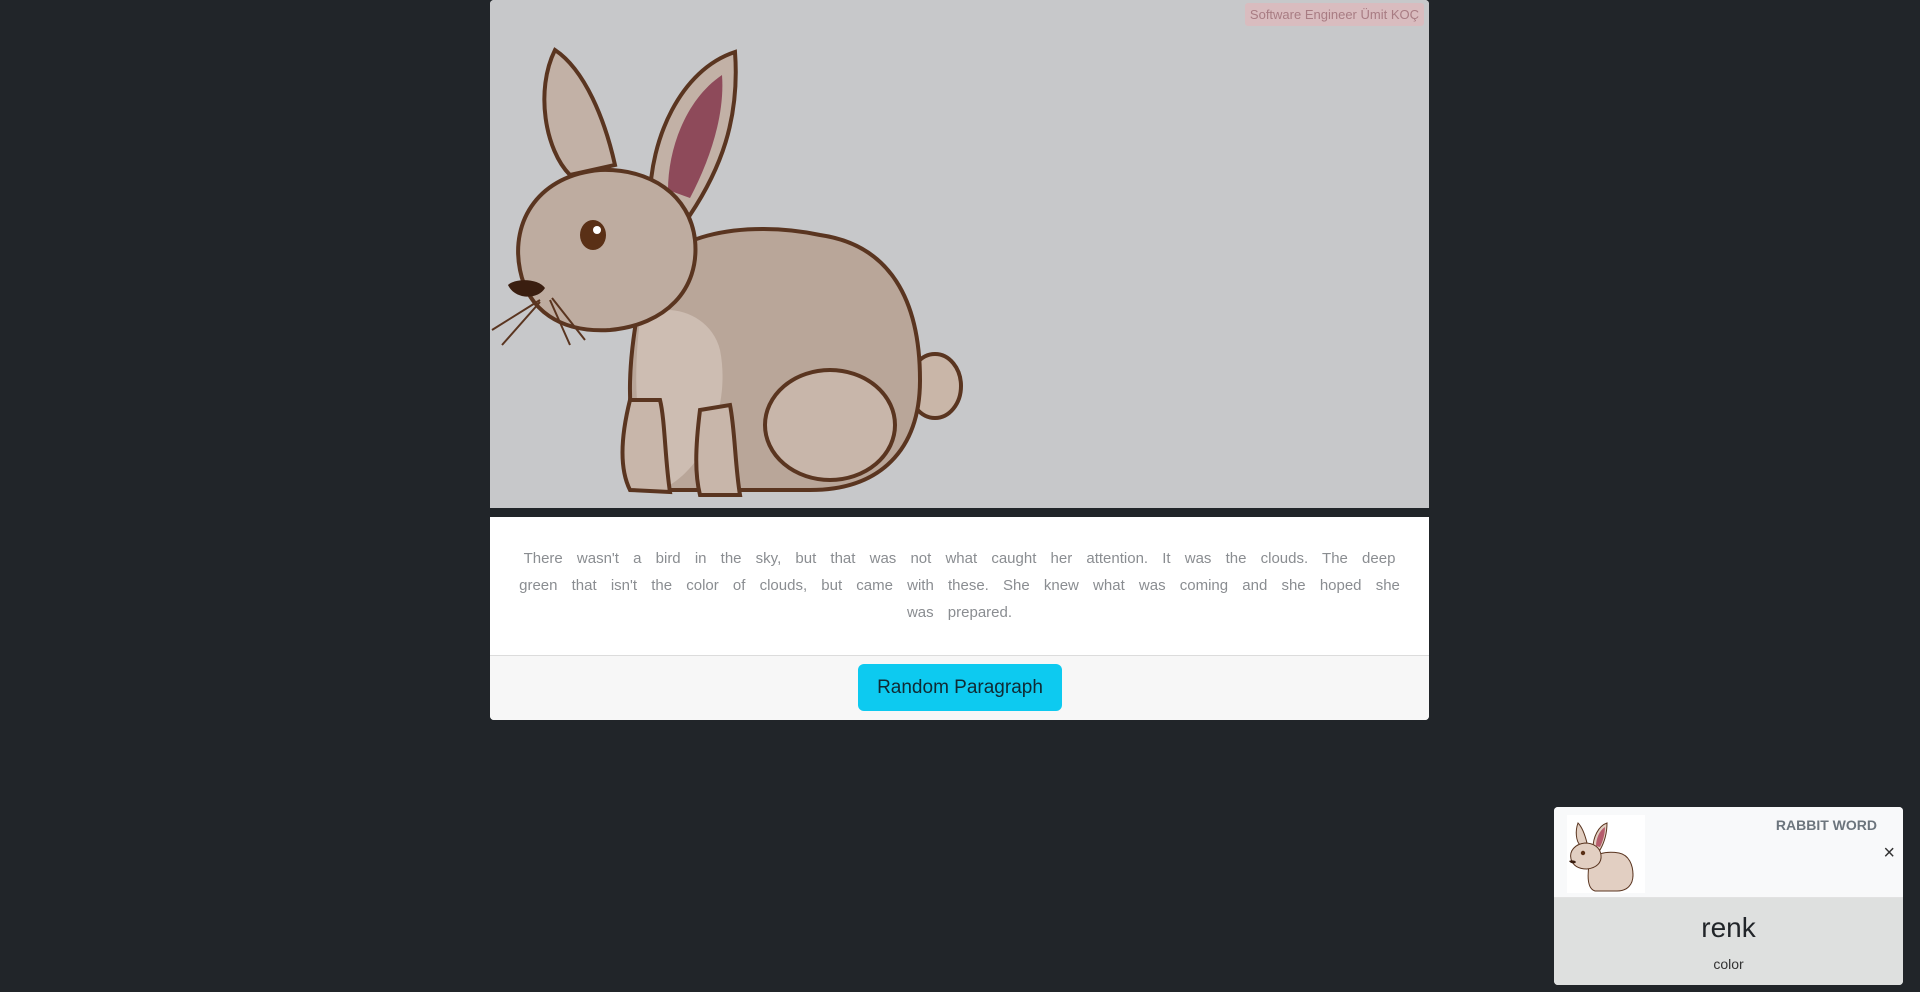 The width and height of the screenshot is (1920, 992). What do you see at coordinates (1889, 853) in the screenshot?
I see `close-icon: ×` at bounding box center [1889, 853].